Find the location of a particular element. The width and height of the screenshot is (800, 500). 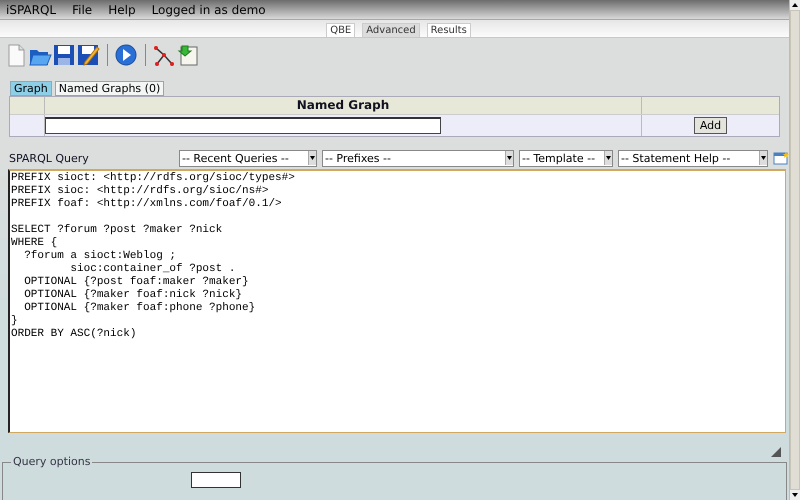

login-status: Logged in as demo is located at coordinates (209, 9).